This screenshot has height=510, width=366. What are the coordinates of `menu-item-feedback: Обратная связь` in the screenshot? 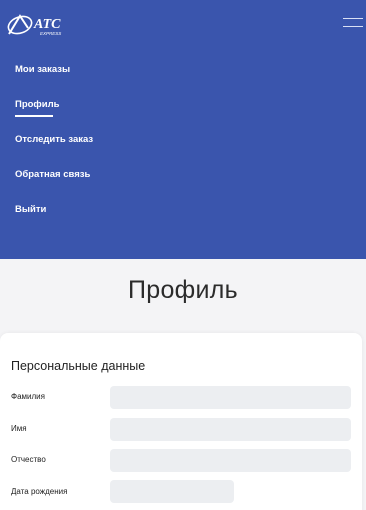 It's located at (52, 174).